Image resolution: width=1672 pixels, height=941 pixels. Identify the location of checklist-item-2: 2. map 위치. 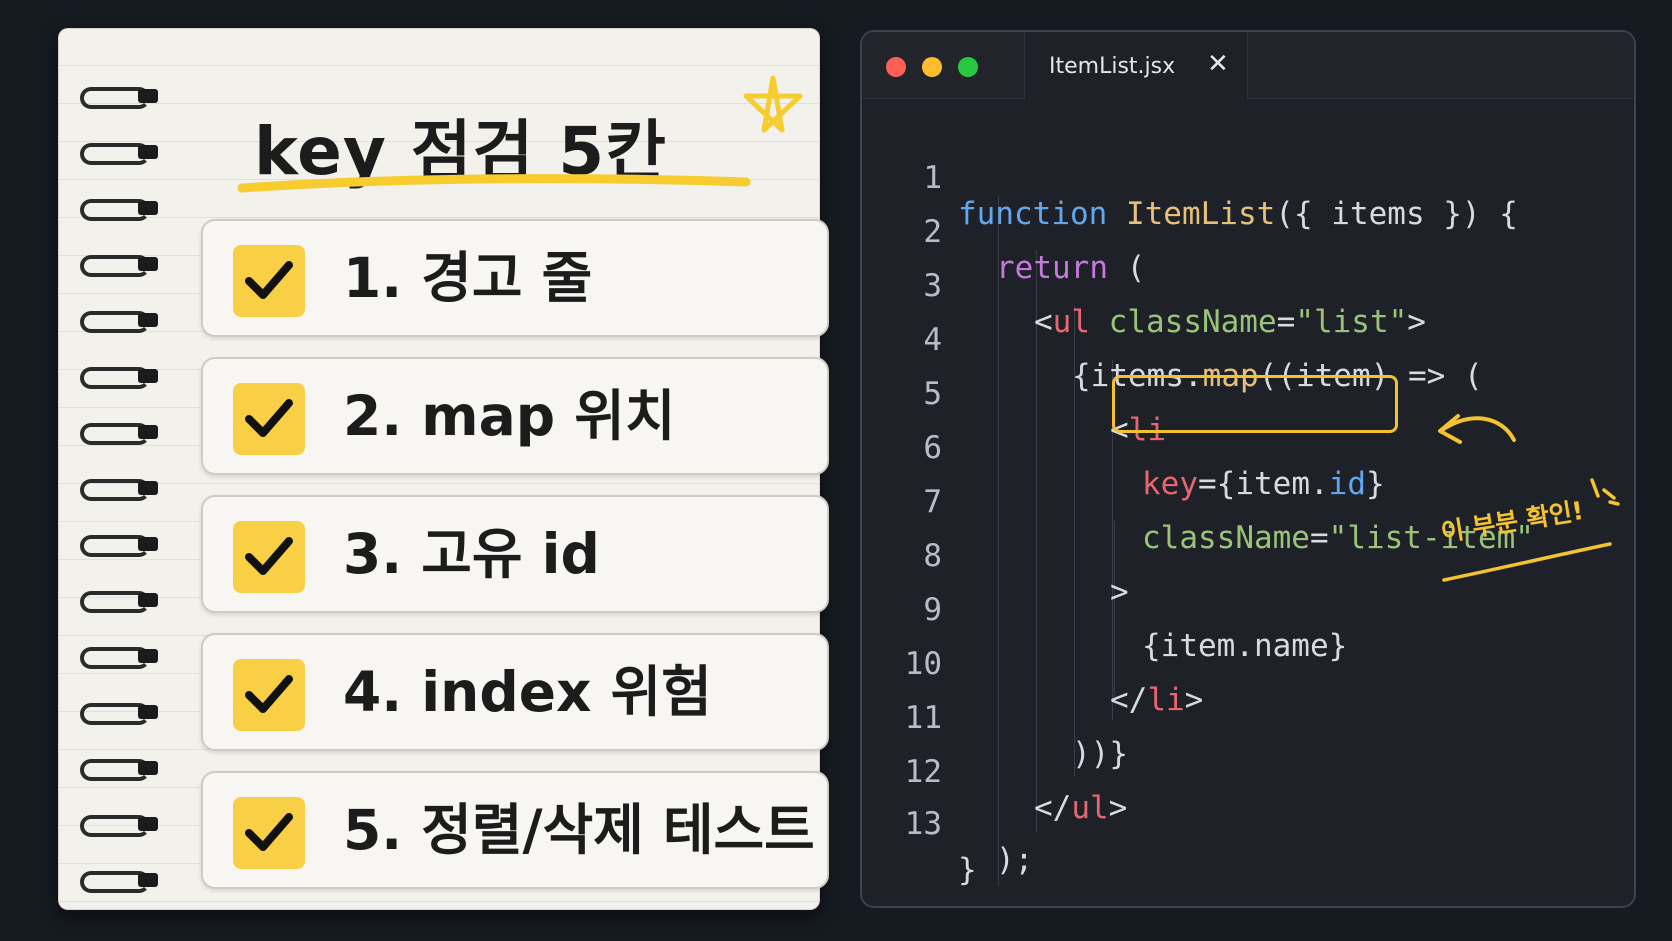
(515, 416).